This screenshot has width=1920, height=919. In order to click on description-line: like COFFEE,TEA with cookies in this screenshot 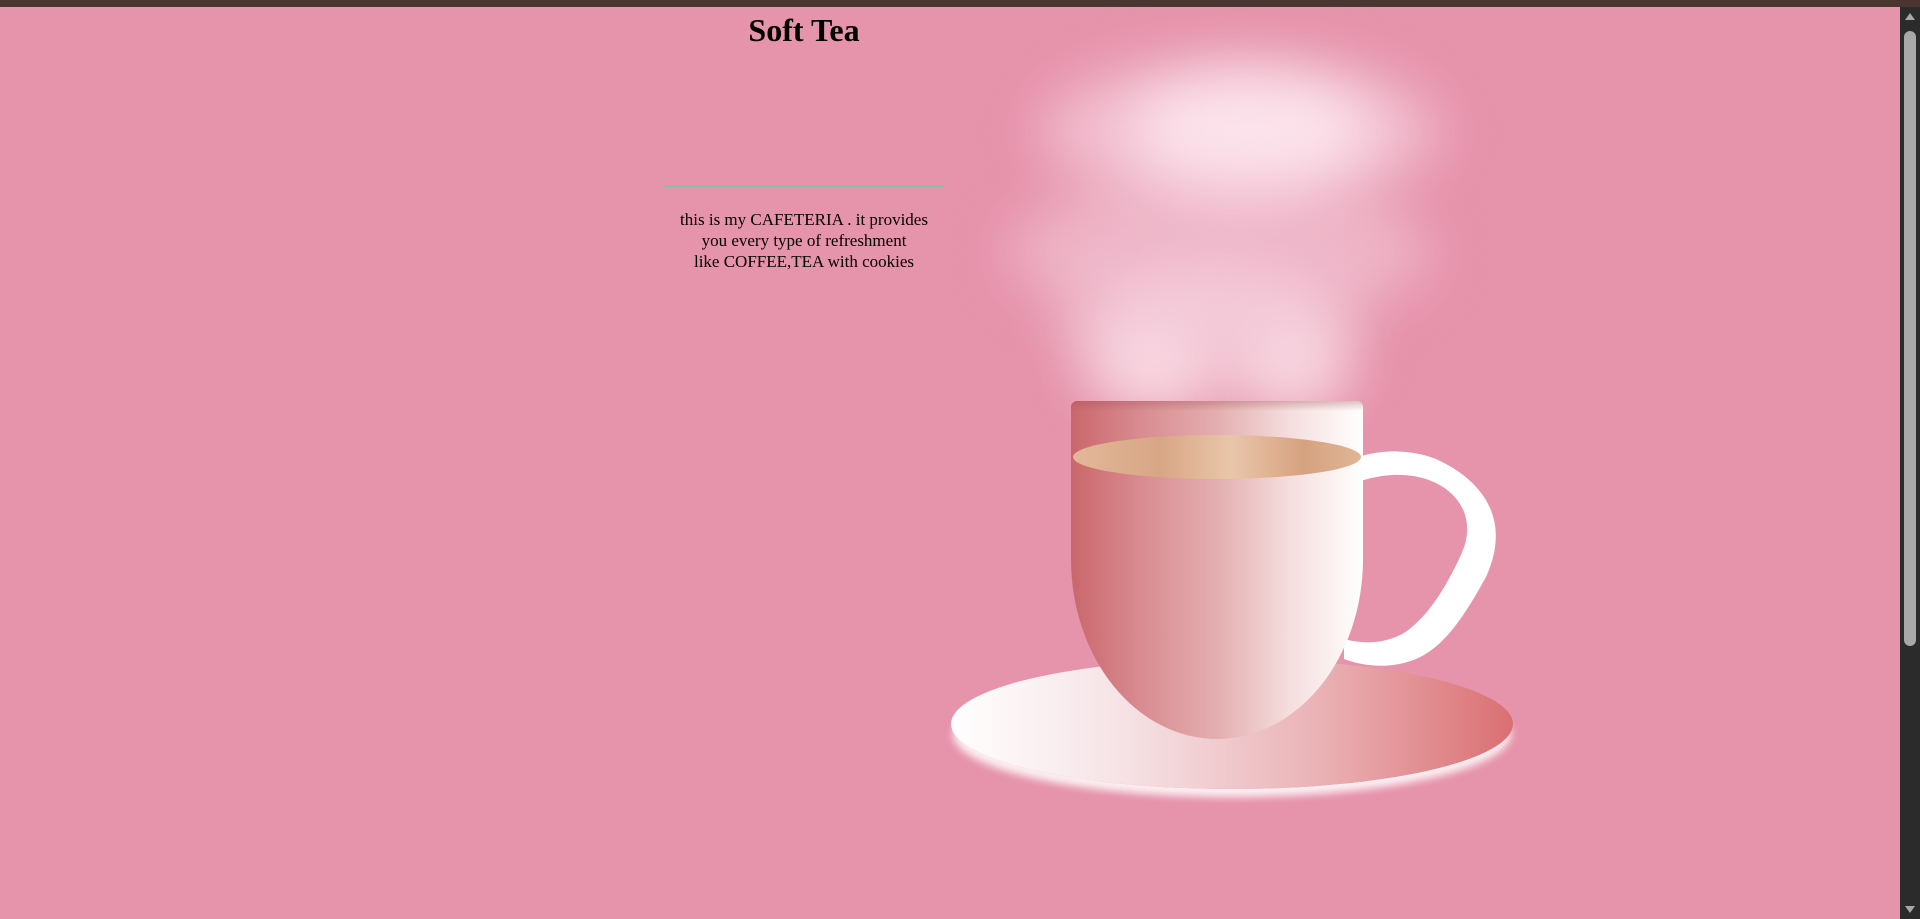, I will do `click(804, 261)`.